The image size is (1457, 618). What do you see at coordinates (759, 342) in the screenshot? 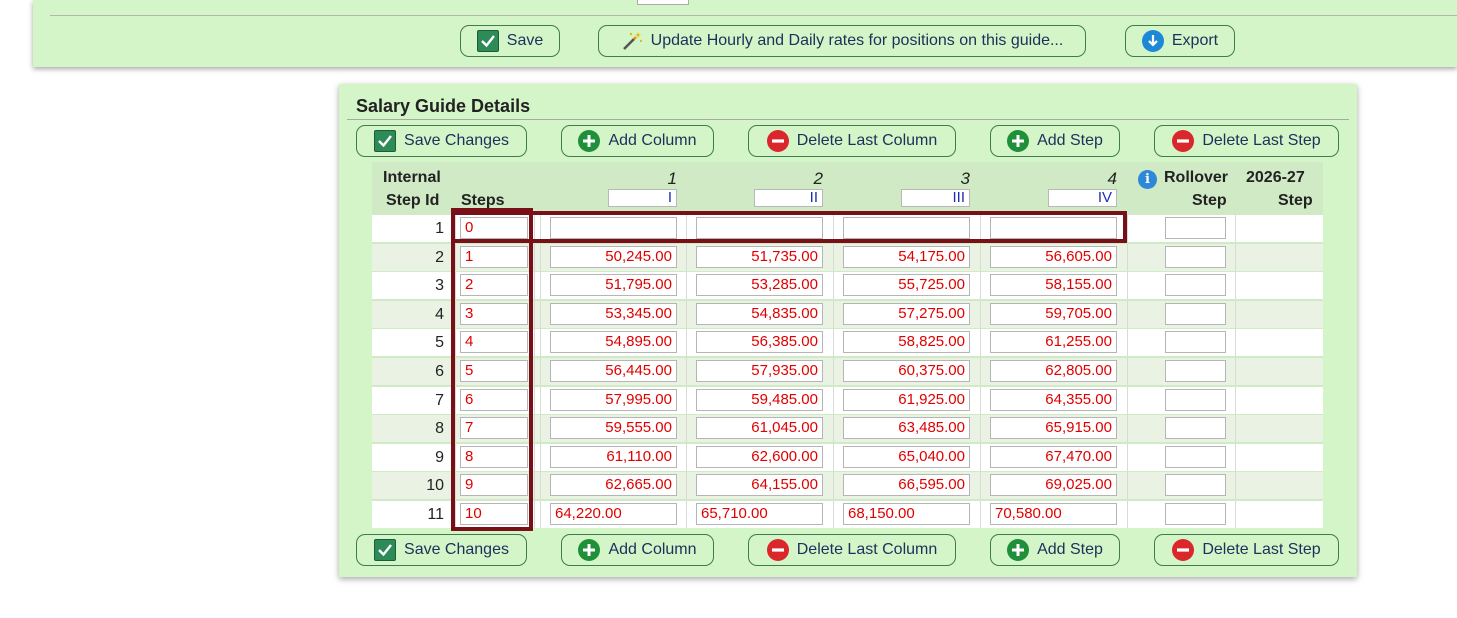
I see `salary-value-input: 56,385.00` at bounding box center [759, 342].